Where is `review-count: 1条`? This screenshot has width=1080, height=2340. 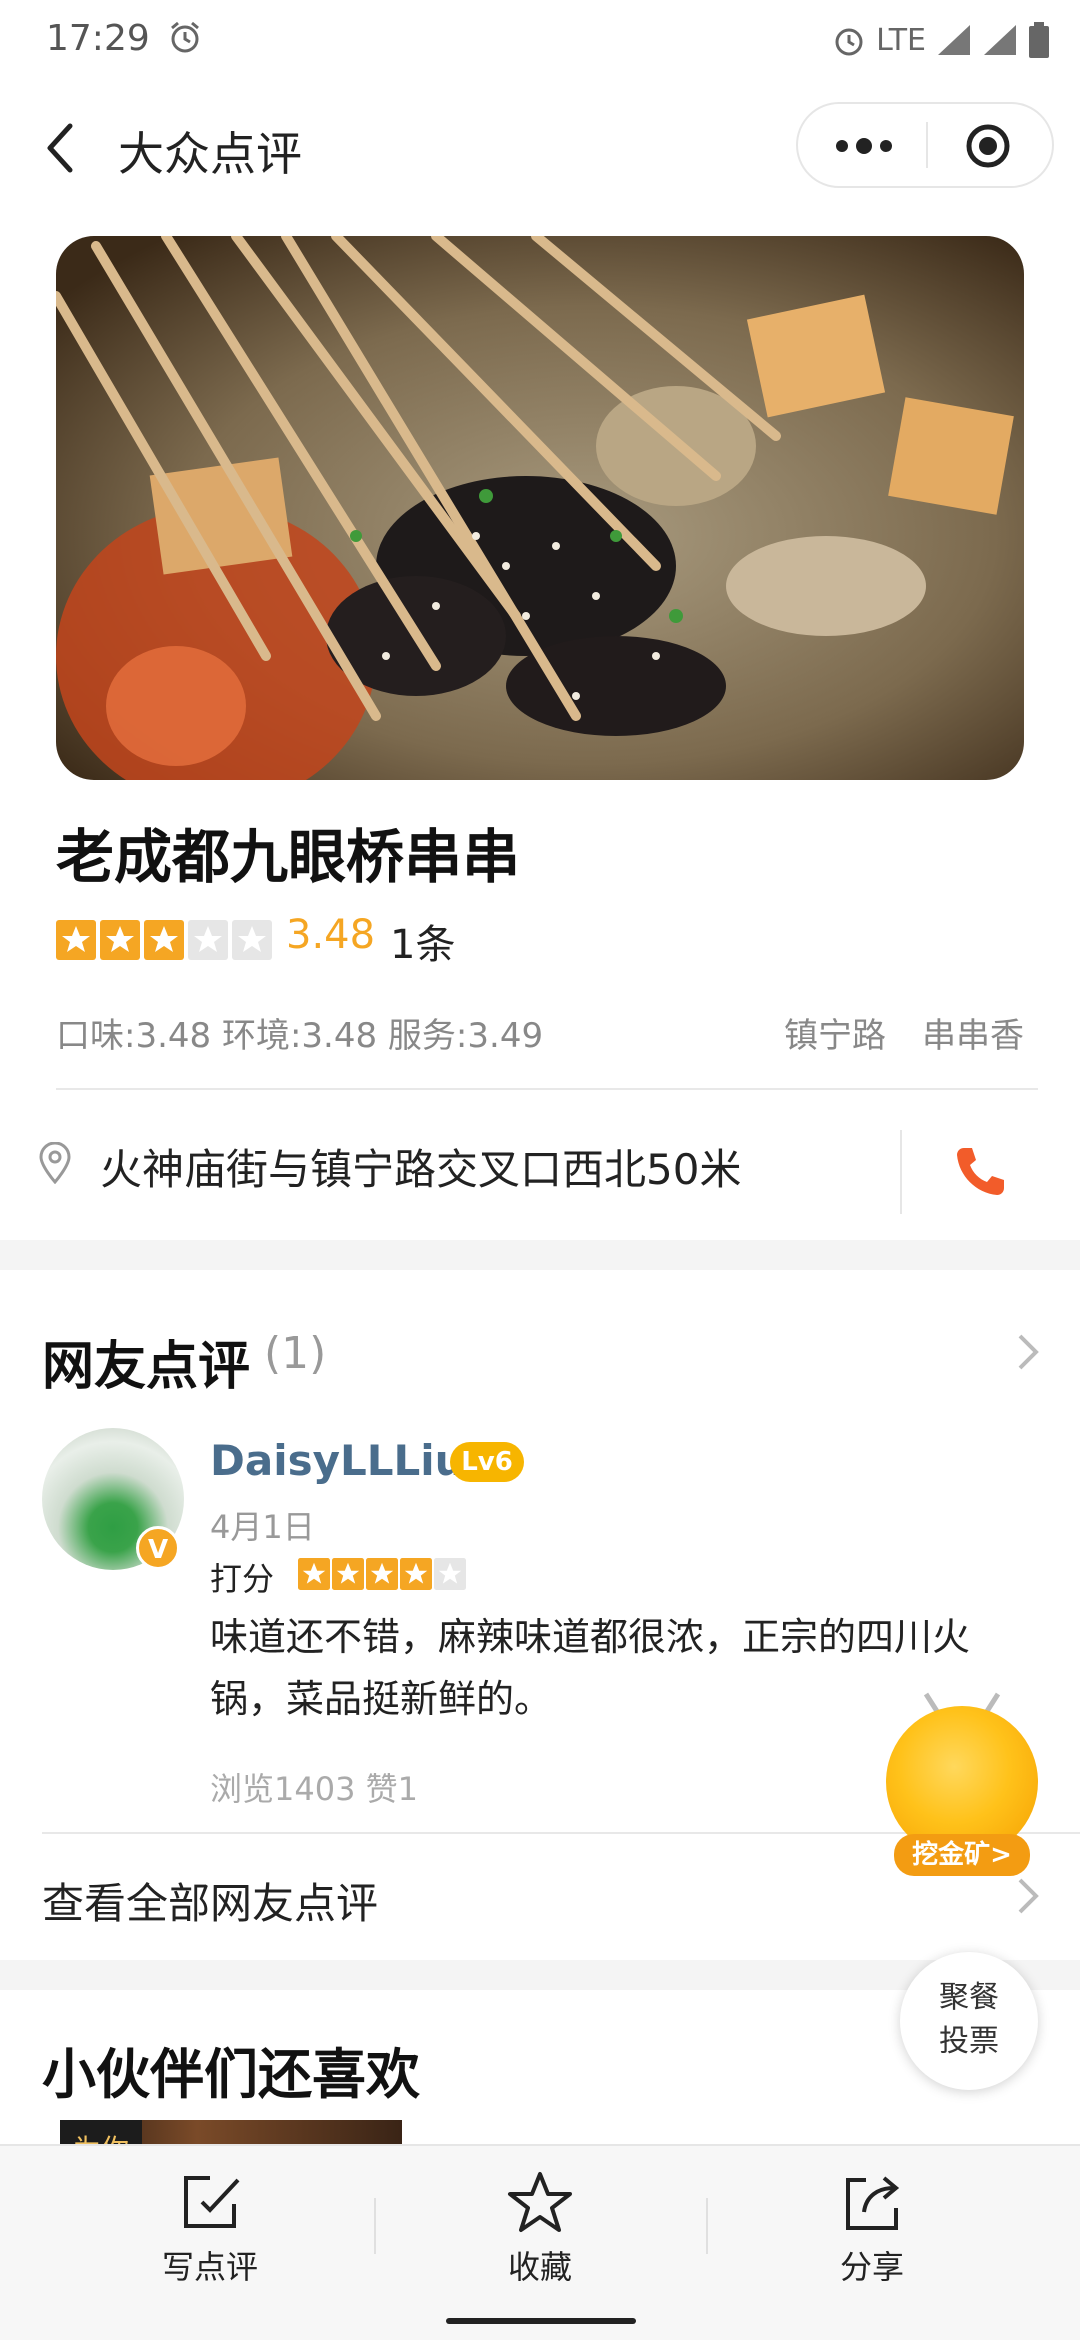 review-count: 1条 is located at coordinates (423, 945).